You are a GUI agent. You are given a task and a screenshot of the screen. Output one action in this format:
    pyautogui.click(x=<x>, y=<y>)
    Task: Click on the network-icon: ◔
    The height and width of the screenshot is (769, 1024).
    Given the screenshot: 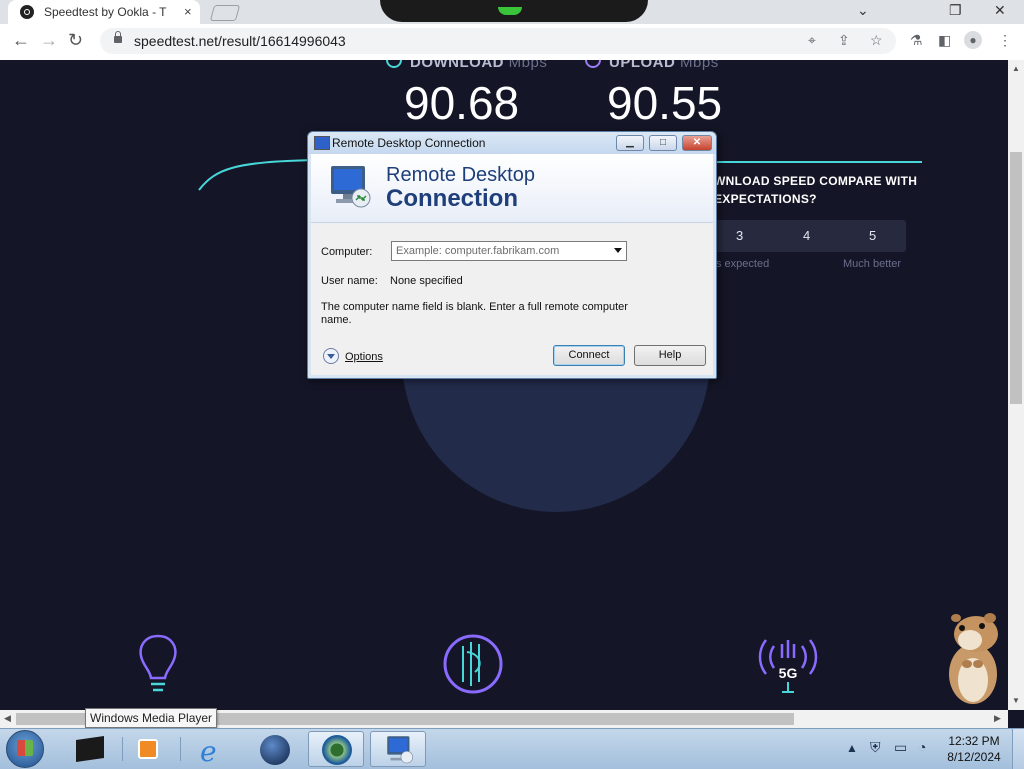 What is the action you would take?
    pyautogui.click(x=922, y=747)
    